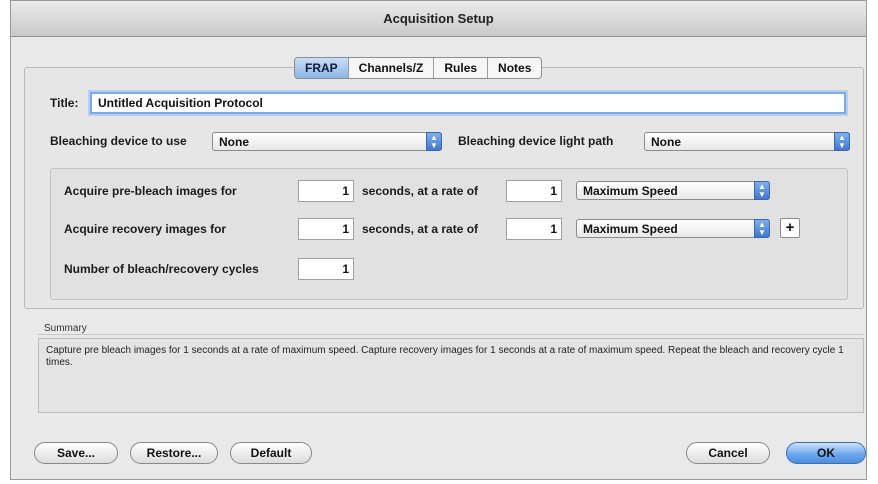 This screenshot has width=878, height=484. I want to click on light-path-value: None, so click(666, 142).